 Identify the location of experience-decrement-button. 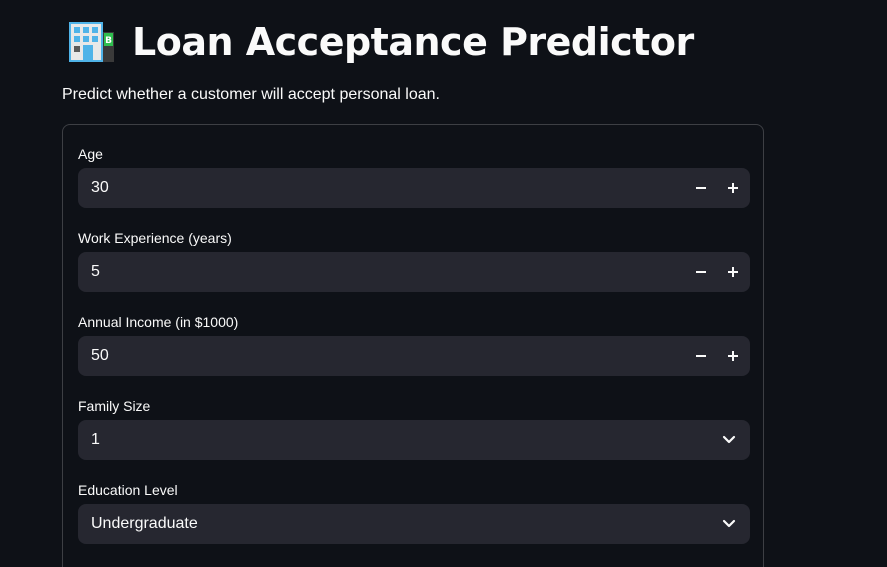
(701, 272).